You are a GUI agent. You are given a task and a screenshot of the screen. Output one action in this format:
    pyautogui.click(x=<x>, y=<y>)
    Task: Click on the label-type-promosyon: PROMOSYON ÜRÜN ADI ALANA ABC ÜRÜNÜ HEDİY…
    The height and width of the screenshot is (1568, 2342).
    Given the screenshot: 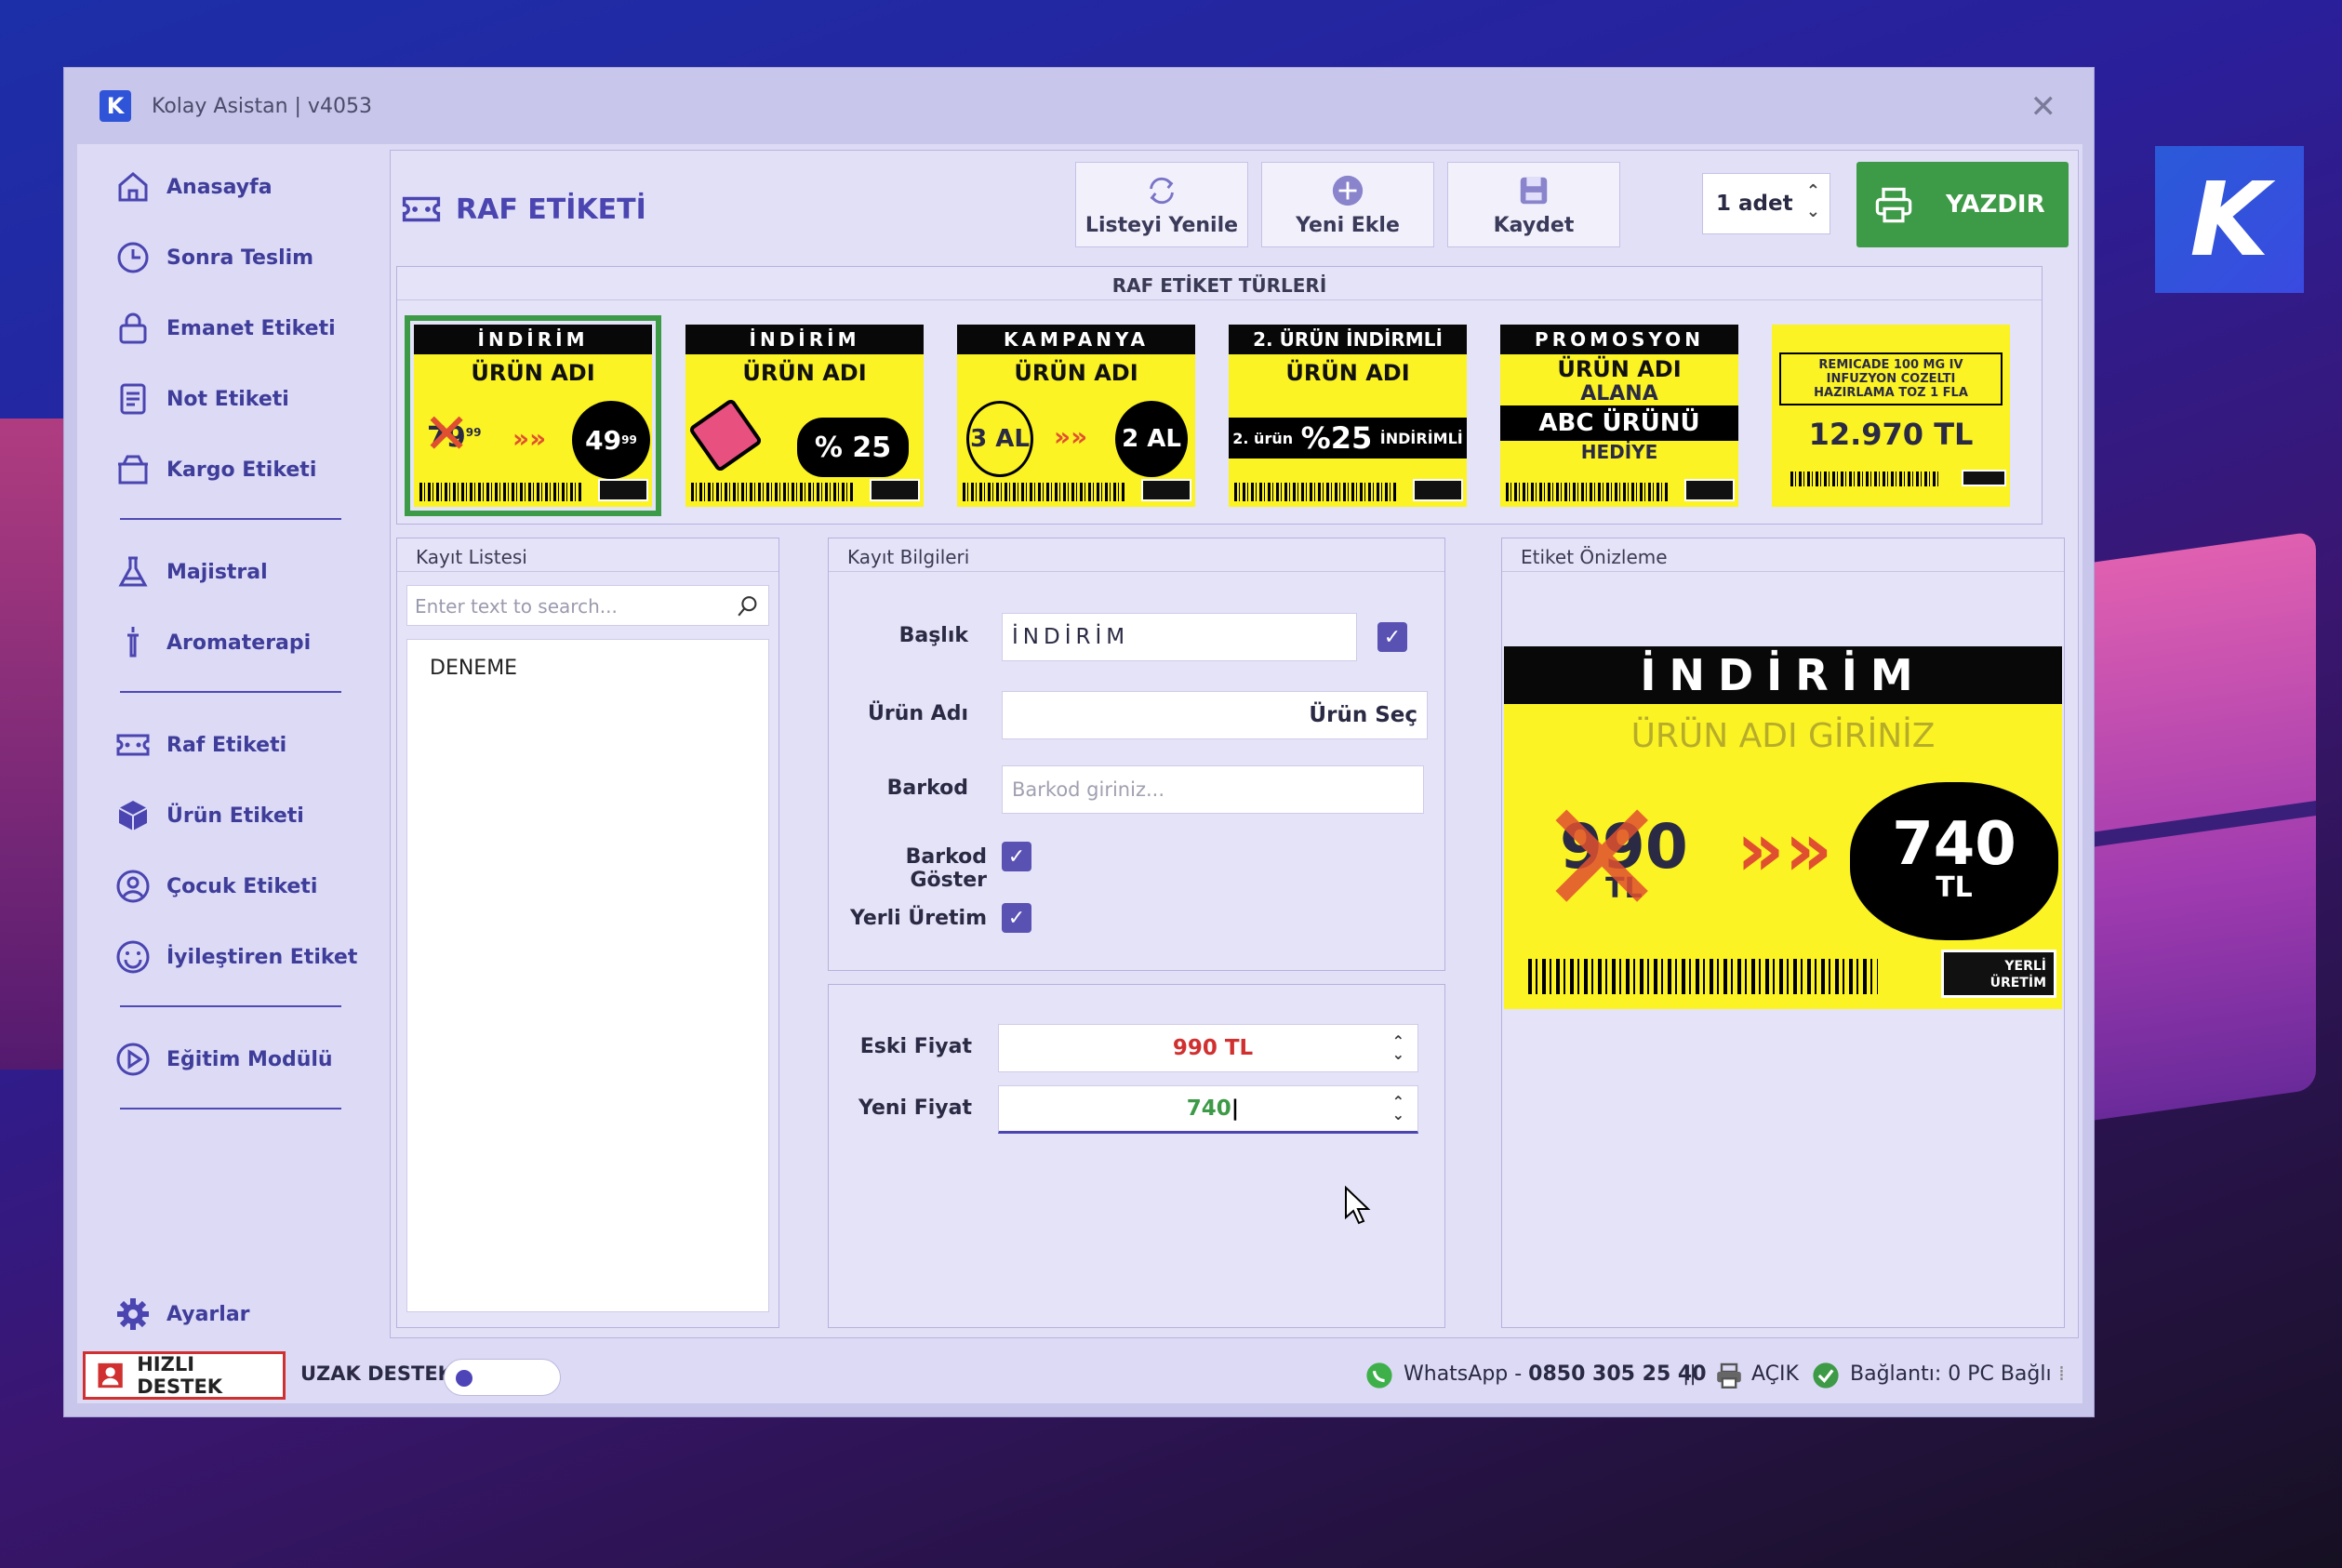 What is the action you would take?
    pyautogui.click(x=1619, y=416)
    